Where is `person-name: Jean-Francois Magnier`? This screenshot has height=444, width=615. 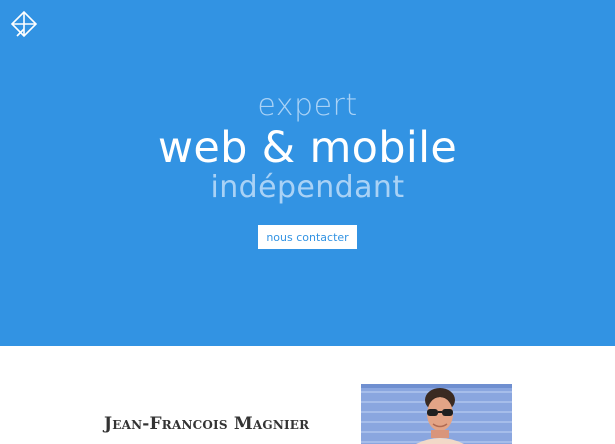 person-name: Jean-Francois Magnier is located at coordinates (207, 424).